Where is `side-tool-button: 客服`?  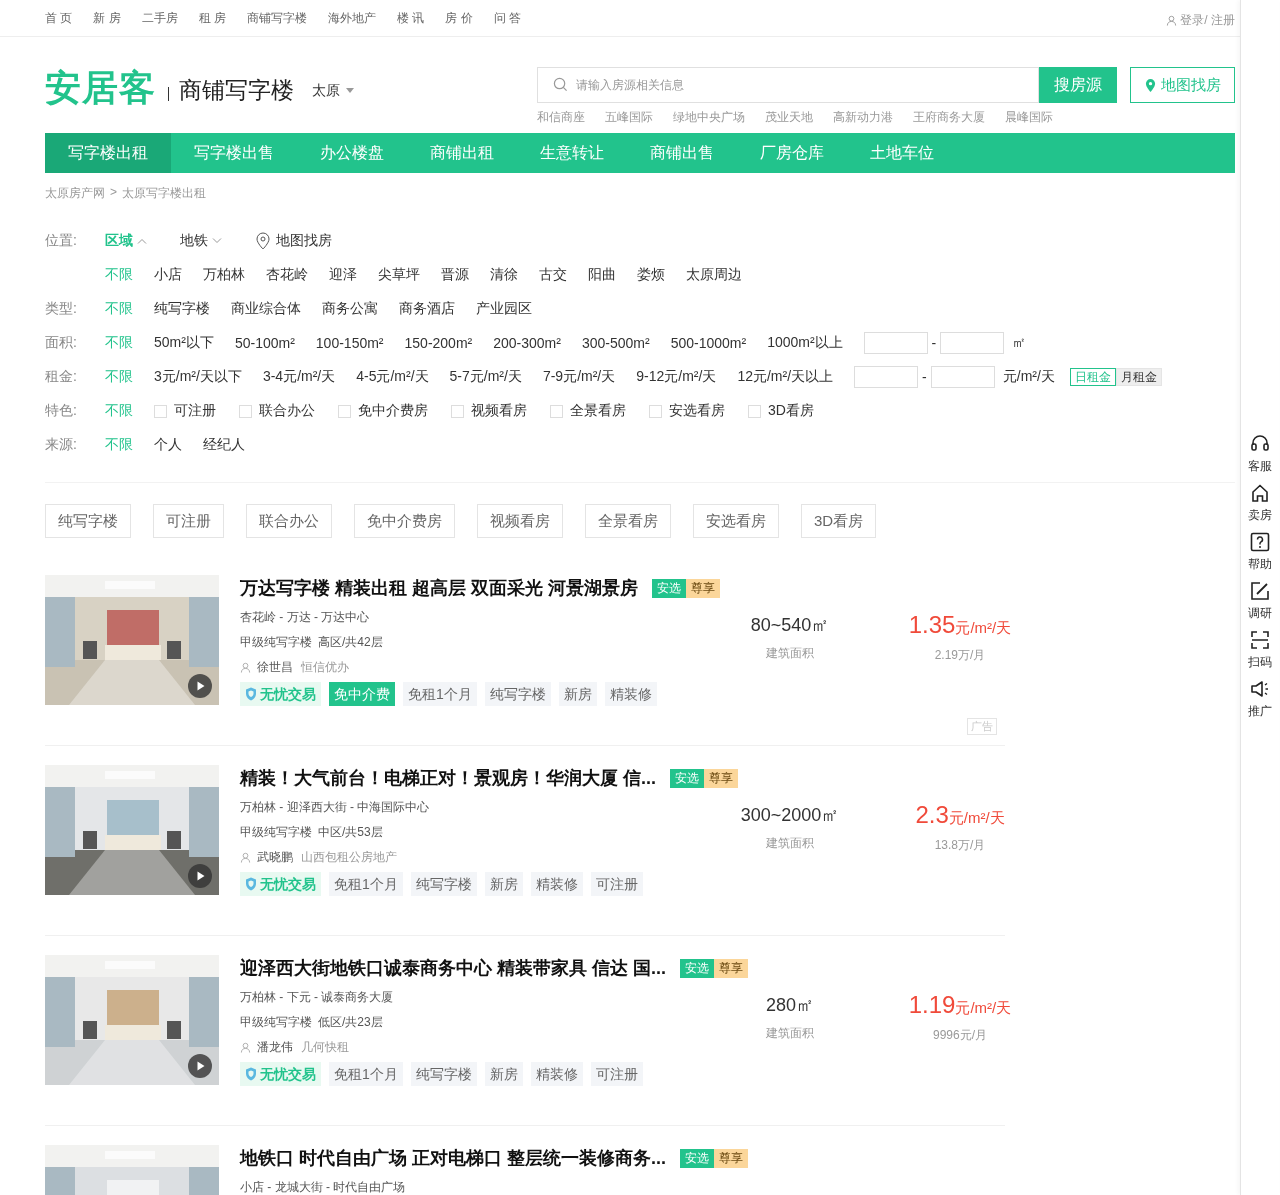 side-tool-button: 客服 is located at coordinates (1260, 454).